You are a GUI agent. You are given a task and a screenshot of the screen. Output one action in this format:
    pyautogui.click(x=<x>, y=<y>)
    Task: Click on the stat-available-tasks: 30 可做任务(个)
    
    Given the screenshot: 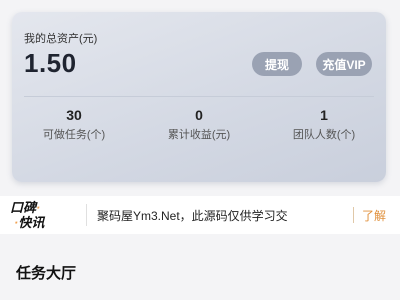 What is the action you would take?
    pyautogui.click(x=74, y=124)
    